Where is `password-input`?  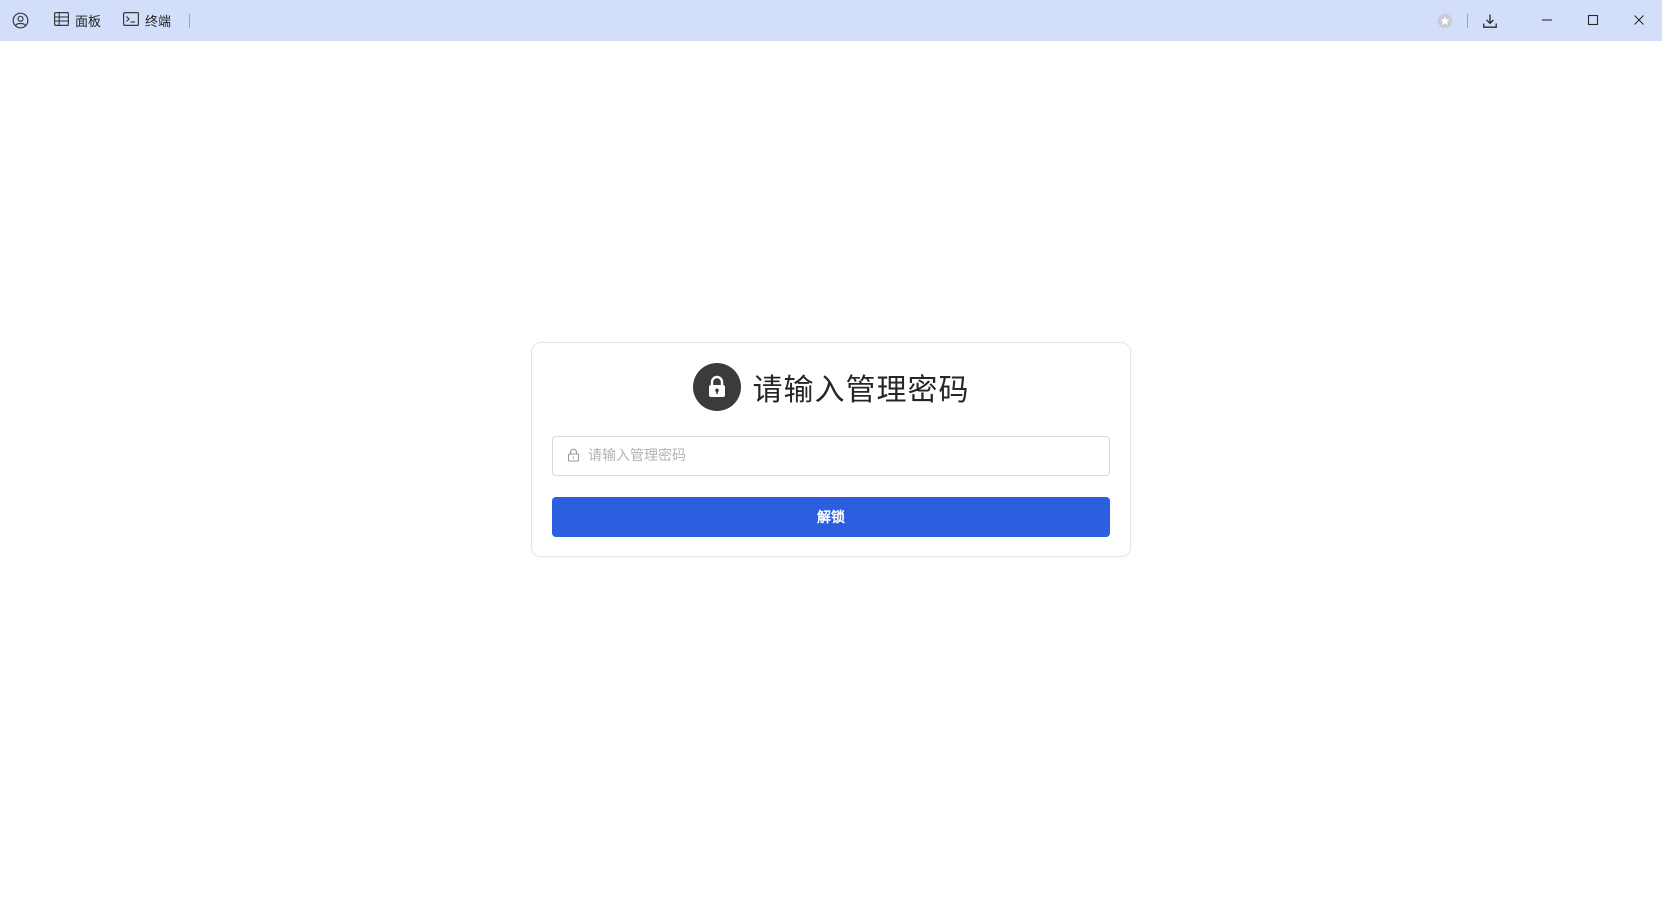 password-input is located at coordinates (848, 456).